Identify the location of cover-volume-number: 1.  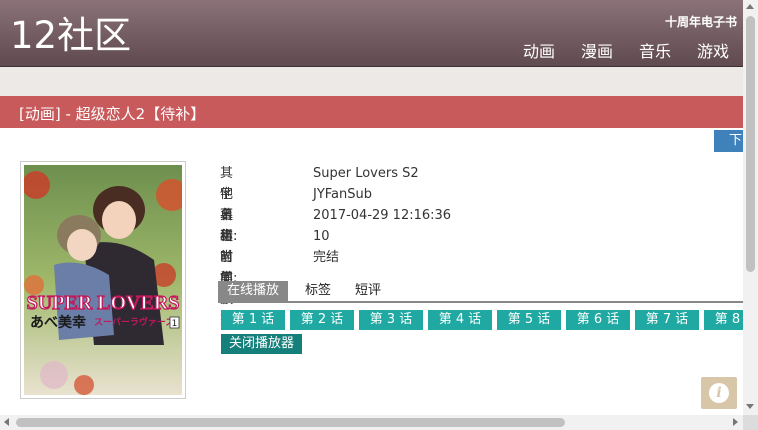
(175, 324).